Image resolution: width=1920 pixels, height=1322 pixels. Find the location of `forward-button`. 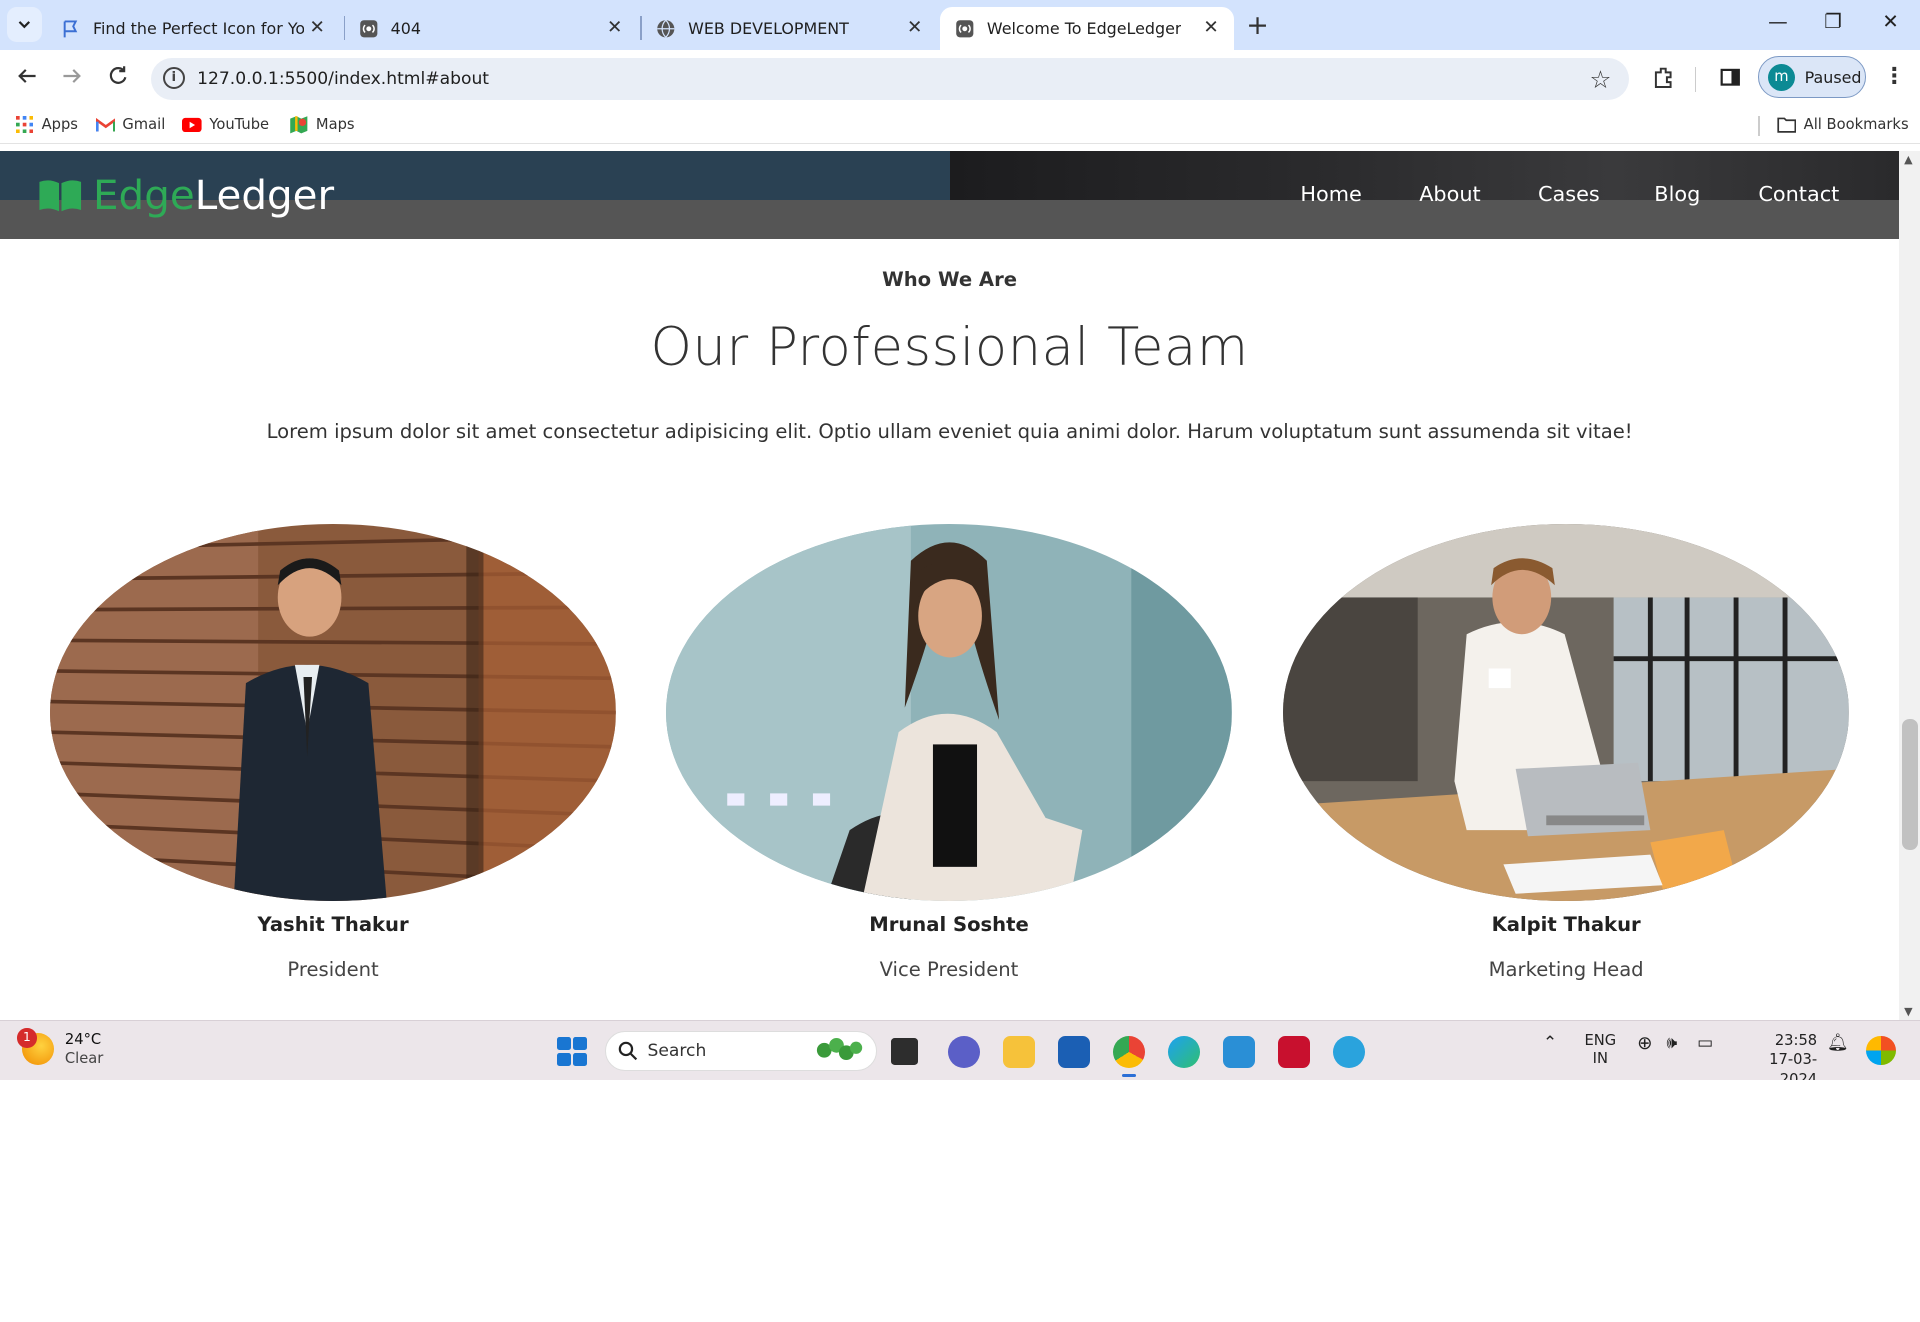

forward-button is located at coordinates (72, 79).